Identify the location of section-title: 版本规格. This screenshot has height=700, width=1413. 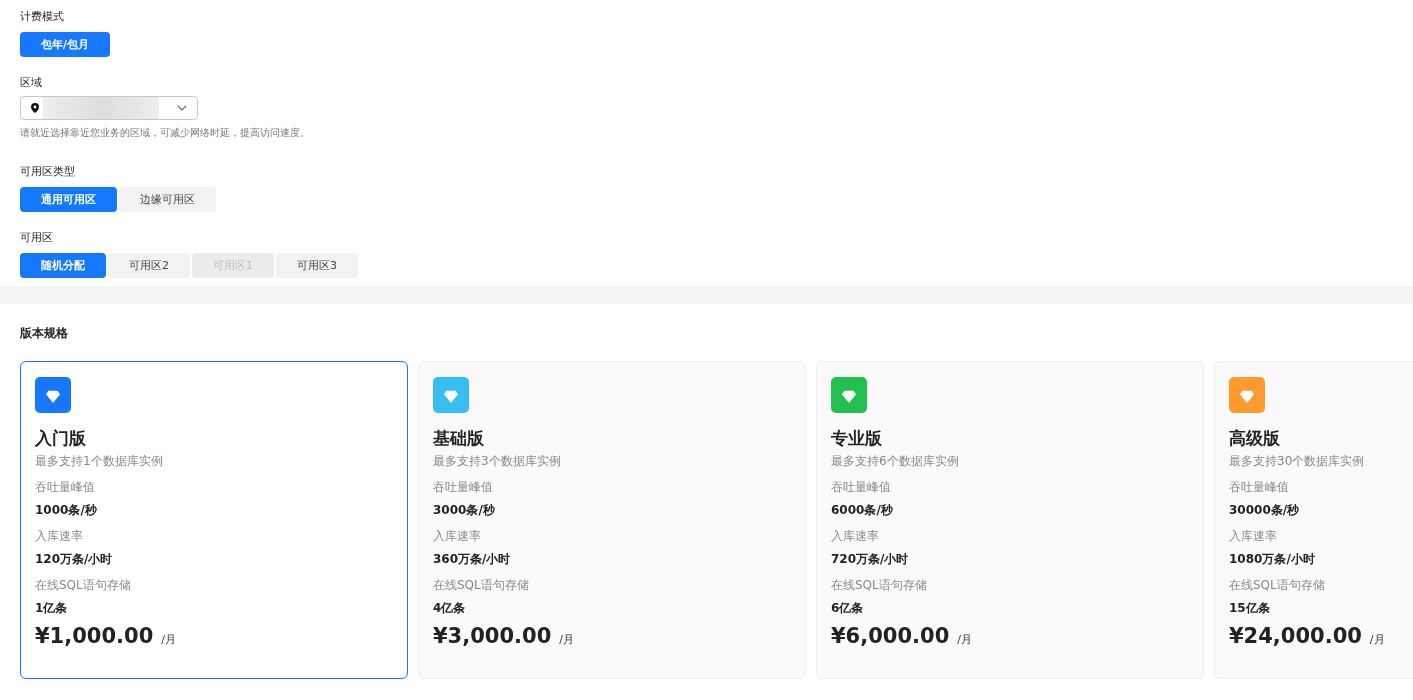
(44, 333).